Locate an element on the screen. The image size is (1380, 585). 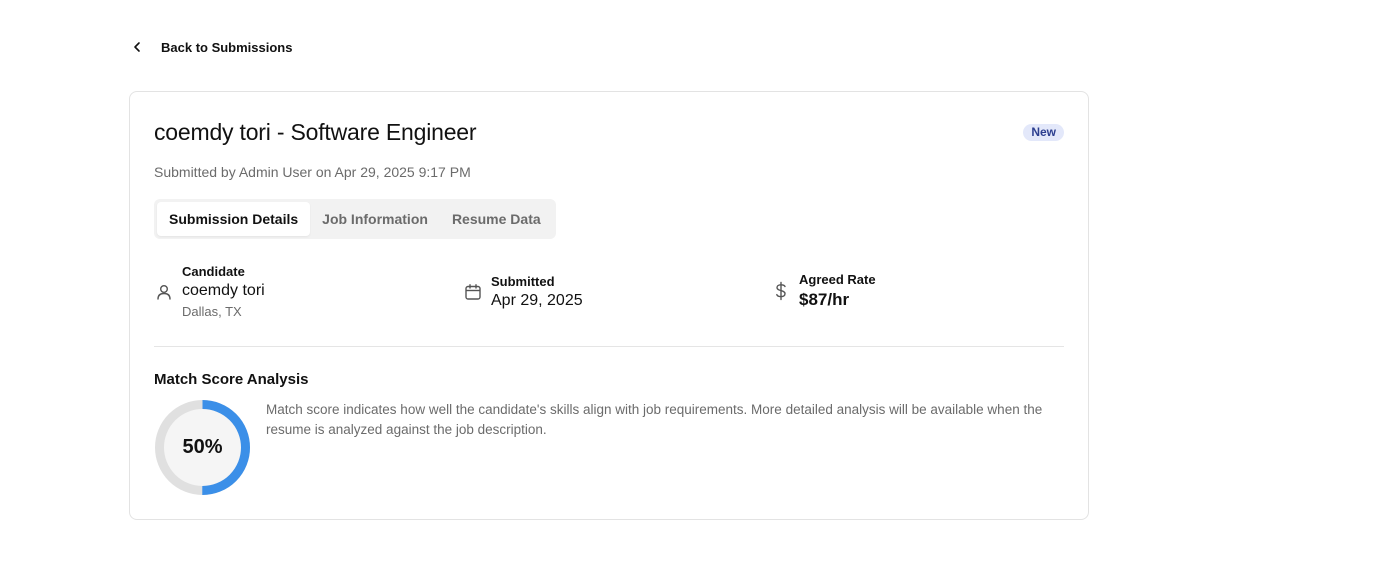
submitted-date: Apr 29, 2025 is located at coordinates (537, 300).